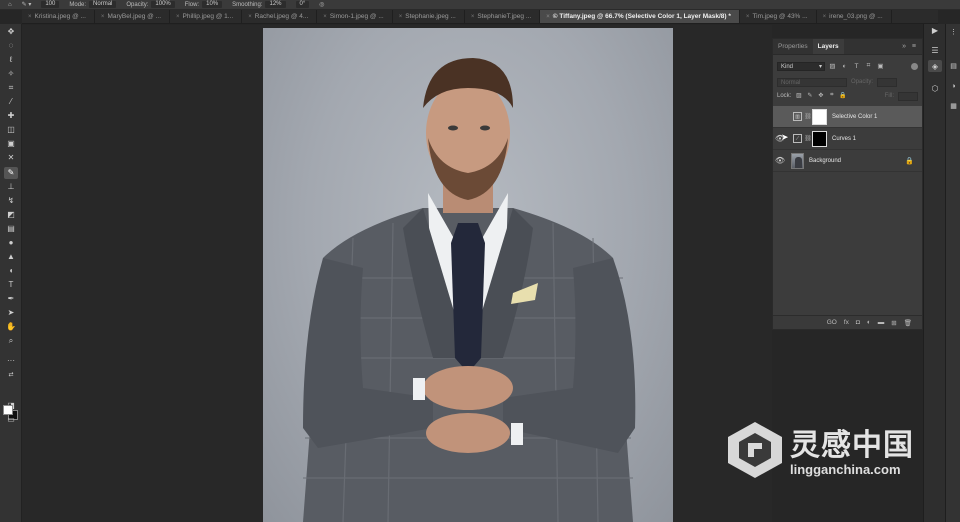 The height and width of the screenshot is (522, 960). Describe the element at coordinates (908, 96) in the screenshot. I see `fill-field` at that location.